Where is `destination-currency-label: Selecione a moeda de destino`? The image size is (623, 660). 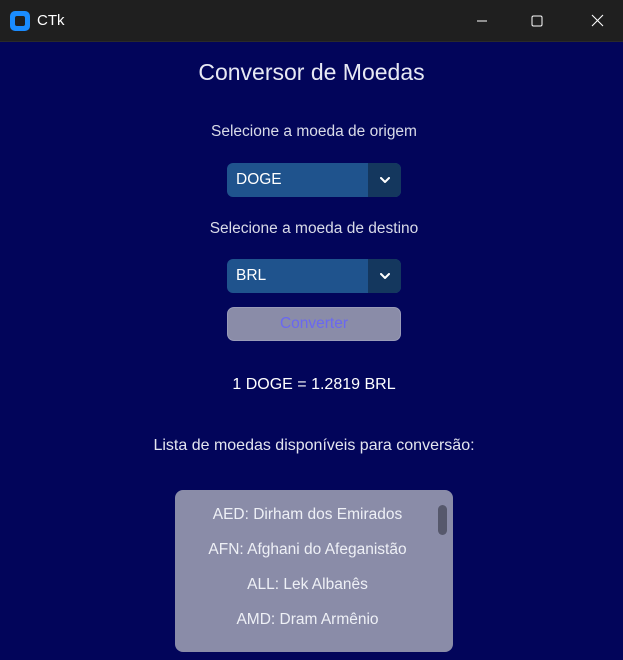 destination-currency-label: Selecione a moeda de destino is located at coordinates (314, 228).